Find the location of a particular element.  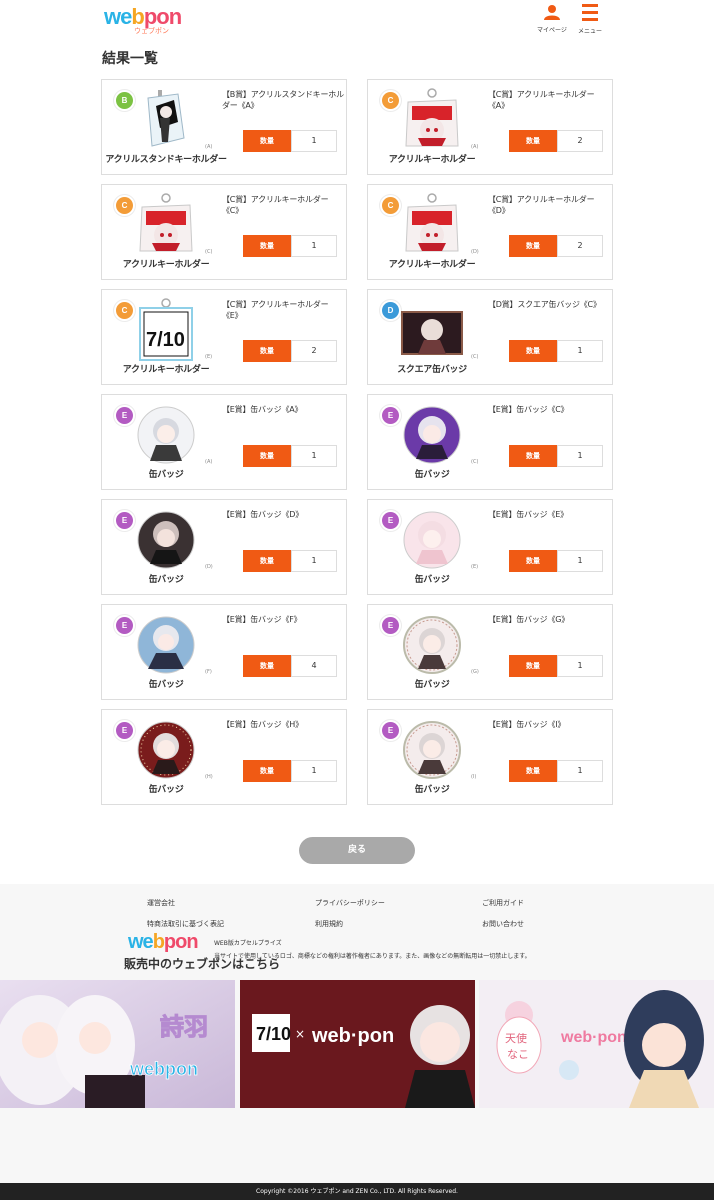

footer-link-privacy: プライバシーポリシー is located at coordinates (350, 903).